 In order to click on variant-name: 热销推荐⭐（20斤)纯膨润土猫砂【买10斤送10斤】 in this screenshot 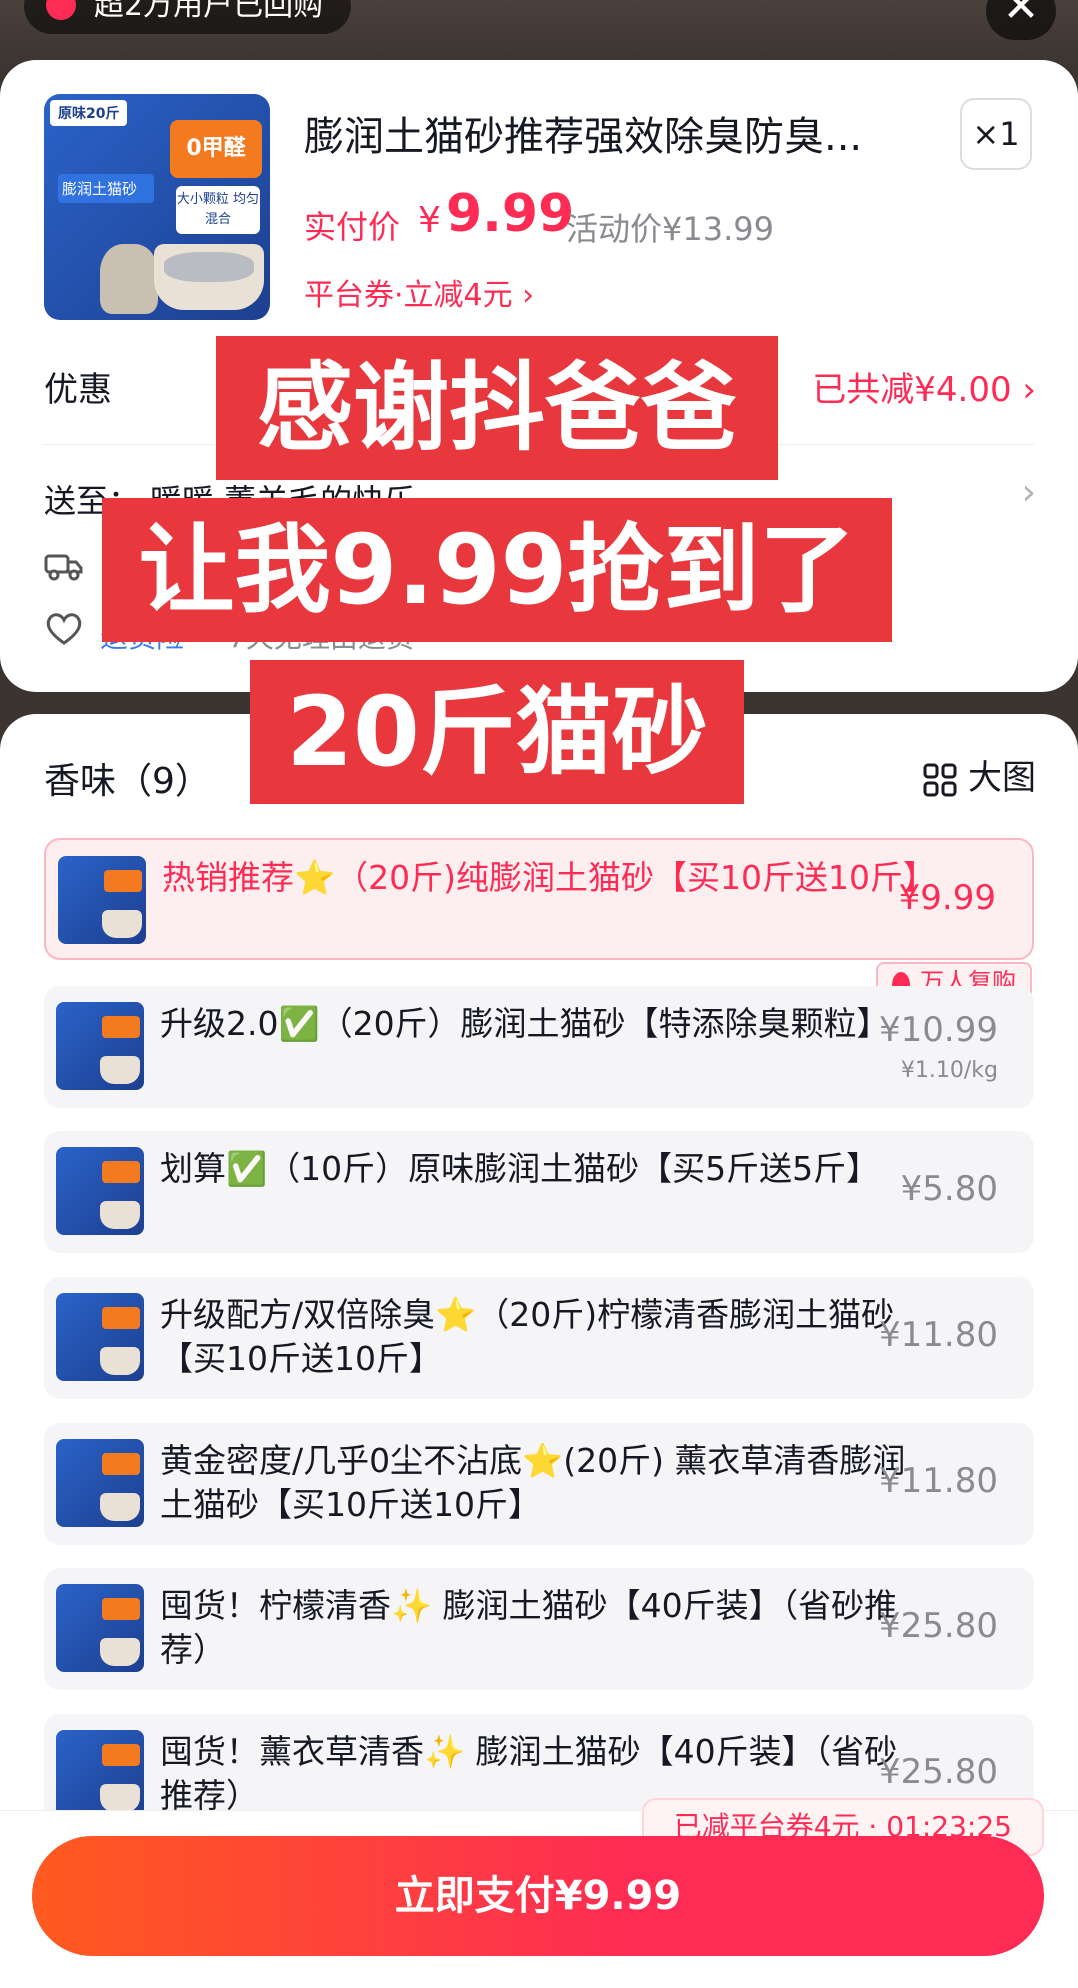, I will do `click(549, 877)`.